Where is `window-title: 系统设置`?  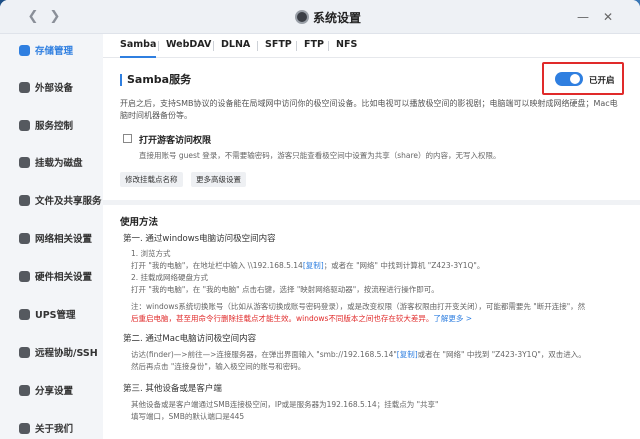 window-title: 系统设置 is located at coordinates (337, 18).